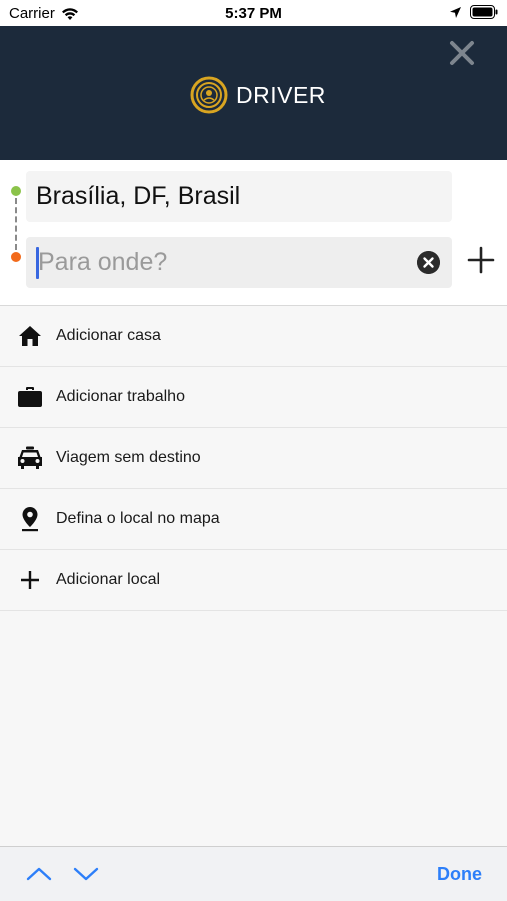  I want to click on chevron-down-icon, so click(86, 874).